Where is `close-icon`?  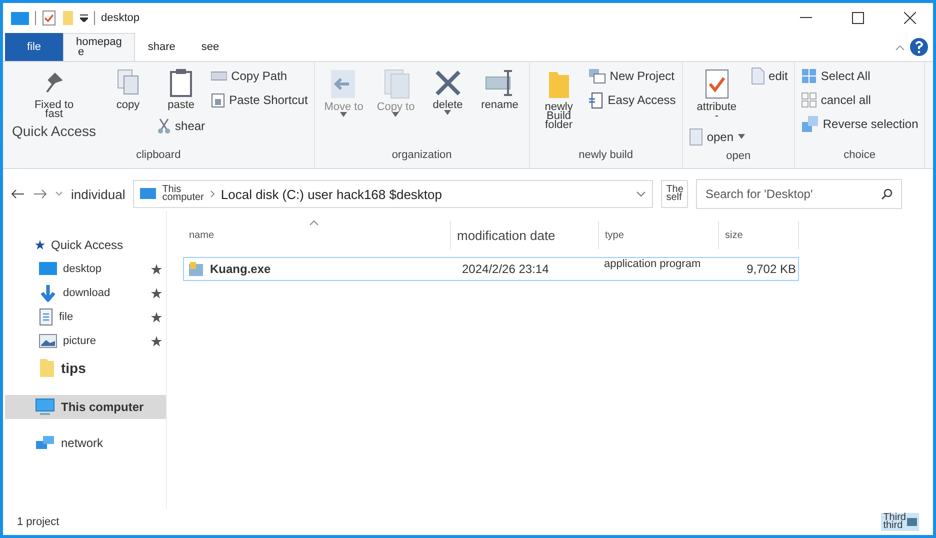 close-icon is located at coordinates (910, 18).